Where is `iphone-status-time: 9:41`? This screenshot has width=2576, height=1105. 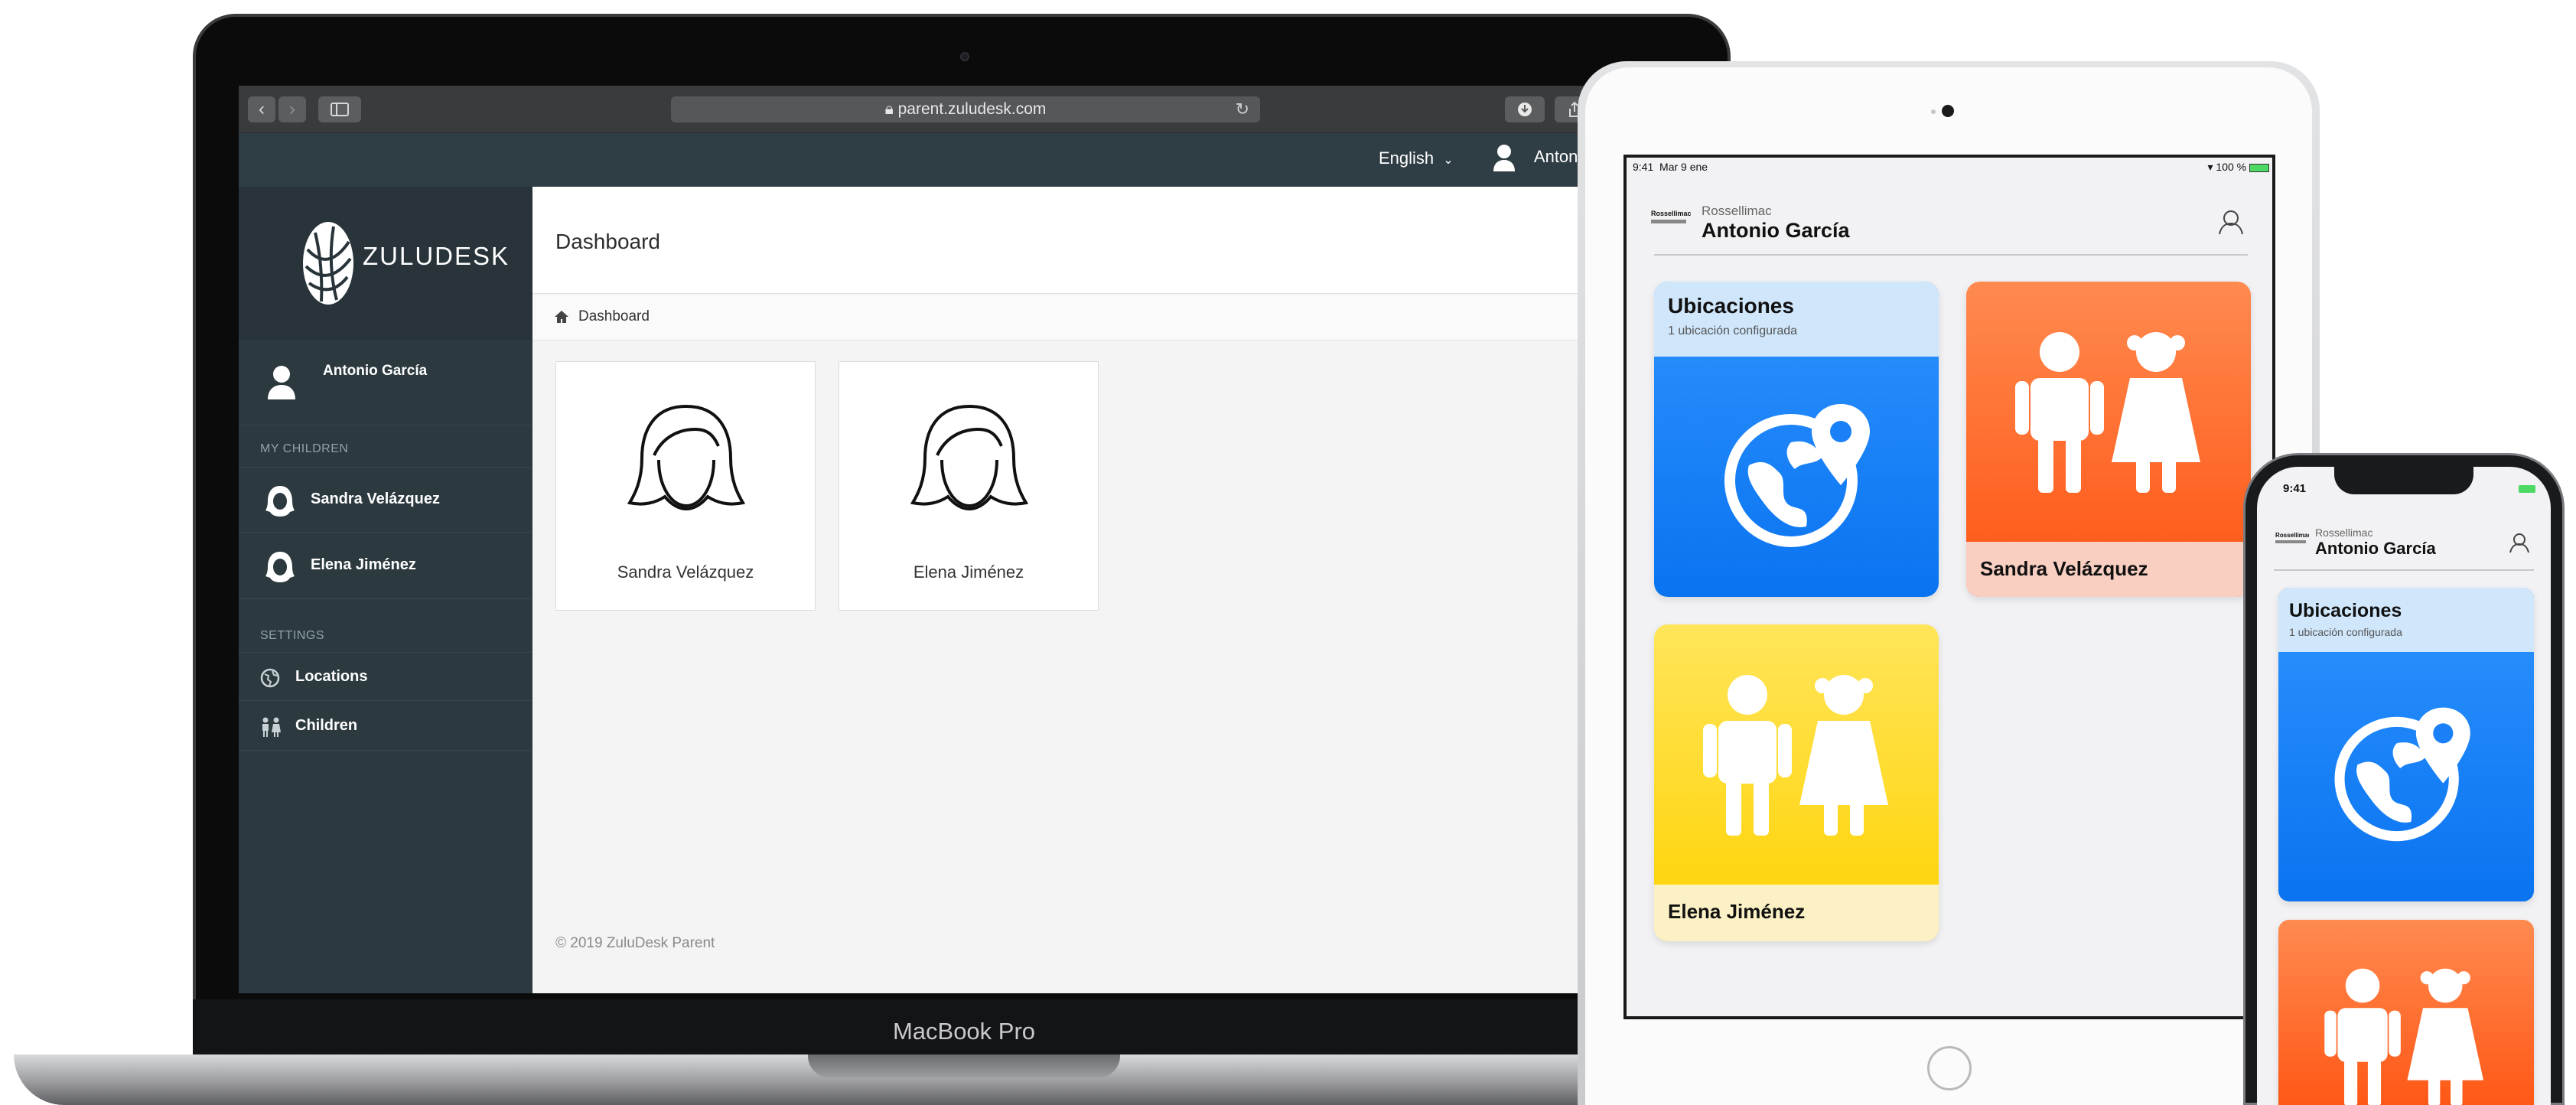 iphone-status-time: 9:41 is located at coordinates (2295, 488).